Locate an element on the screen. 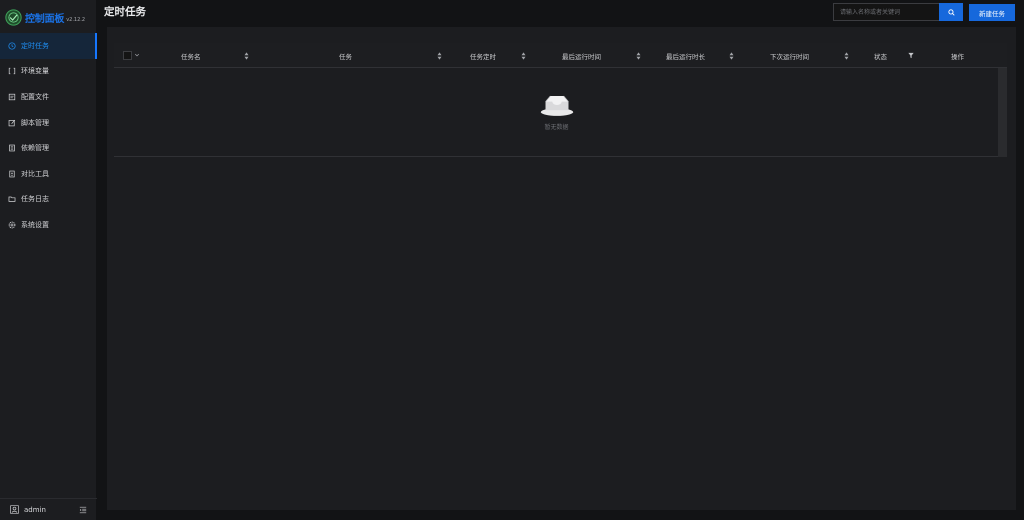 This screenshot has width=1024, height=520. filter-icon is located at coordinates (911, 55).